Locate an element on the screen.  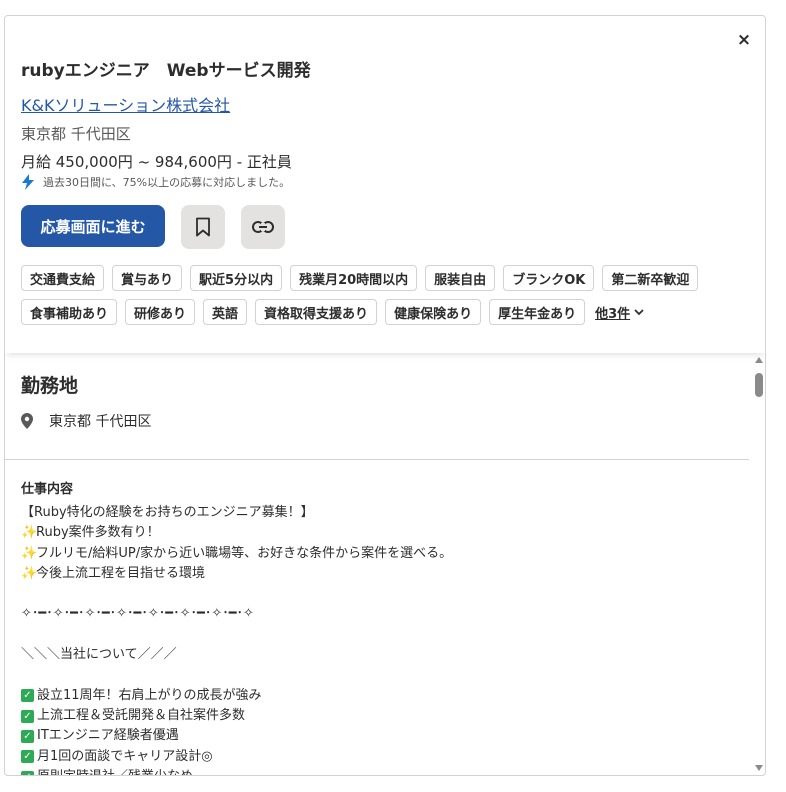
chevron-down-icon is located at coordinates (639, 311).